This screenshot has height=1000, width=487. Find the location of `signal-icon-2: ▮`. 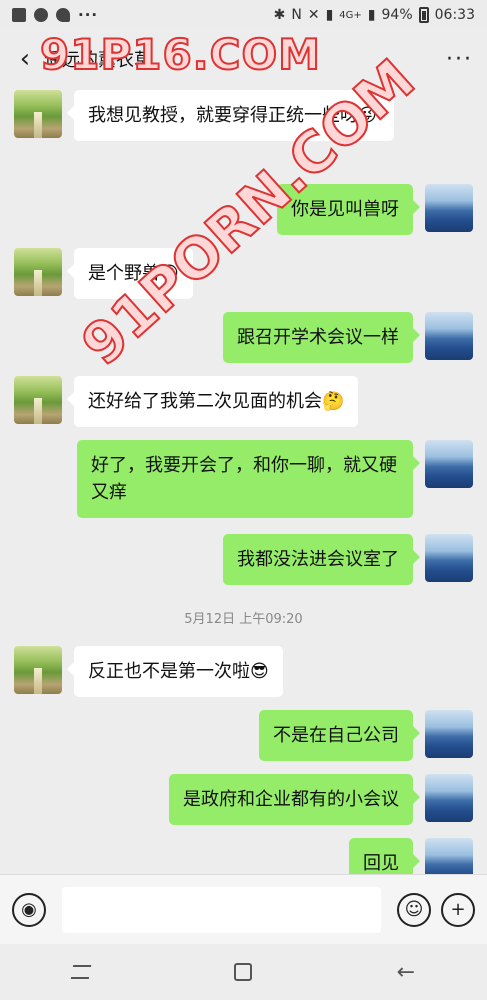

signal-icon-2: ▮ is located at coordinates (371, 15).